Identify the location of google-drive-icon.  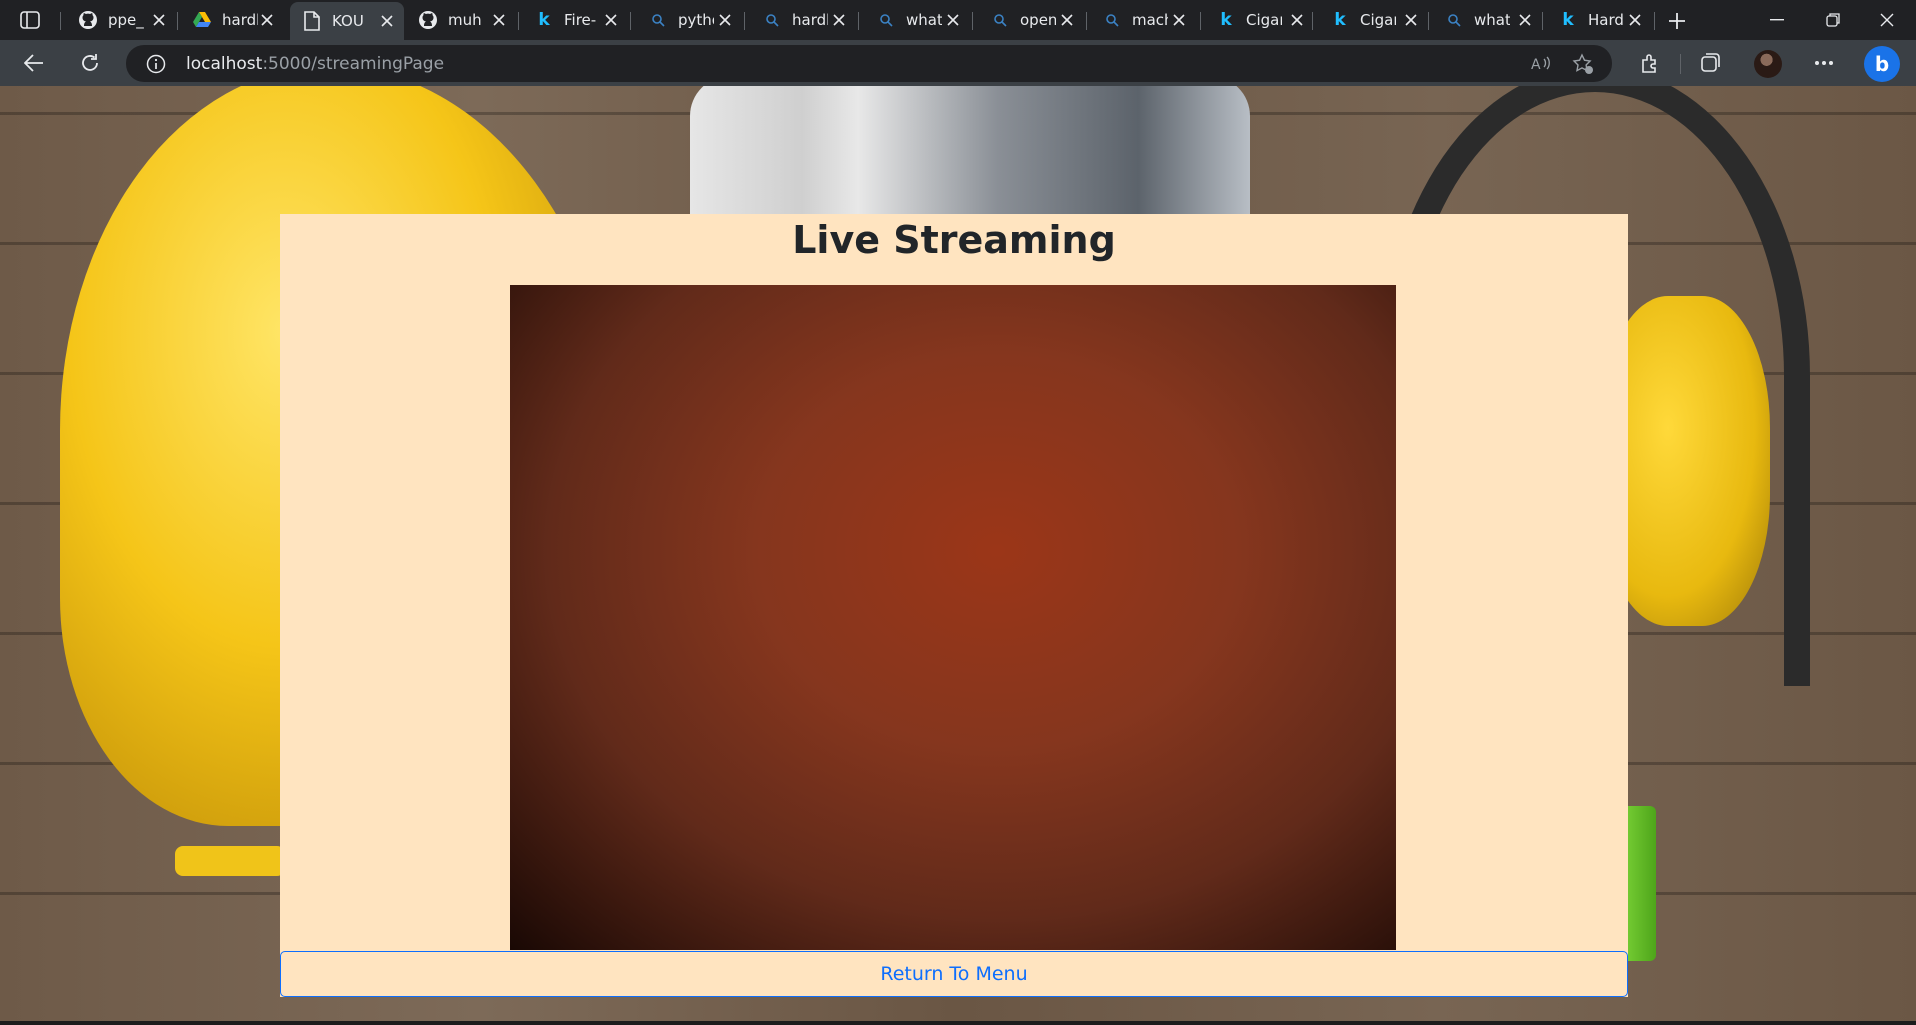
(202, 20).